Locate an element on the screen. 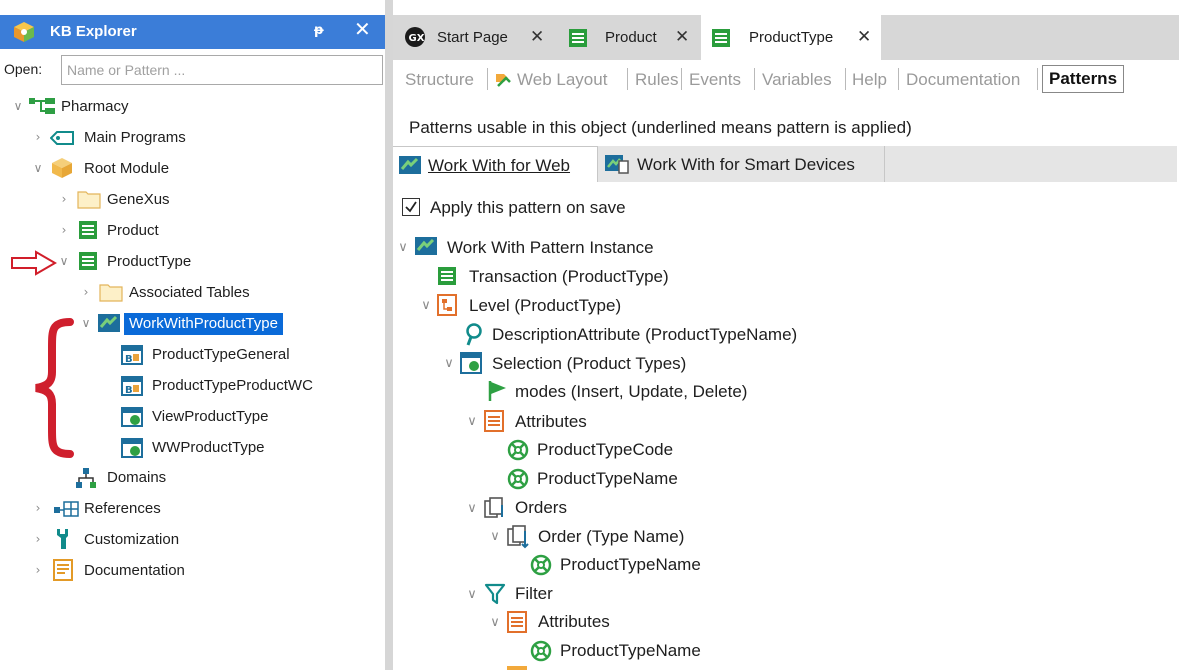 The image size is (1179, 670). tree-item-references: References is located at coordinates (122, 509).